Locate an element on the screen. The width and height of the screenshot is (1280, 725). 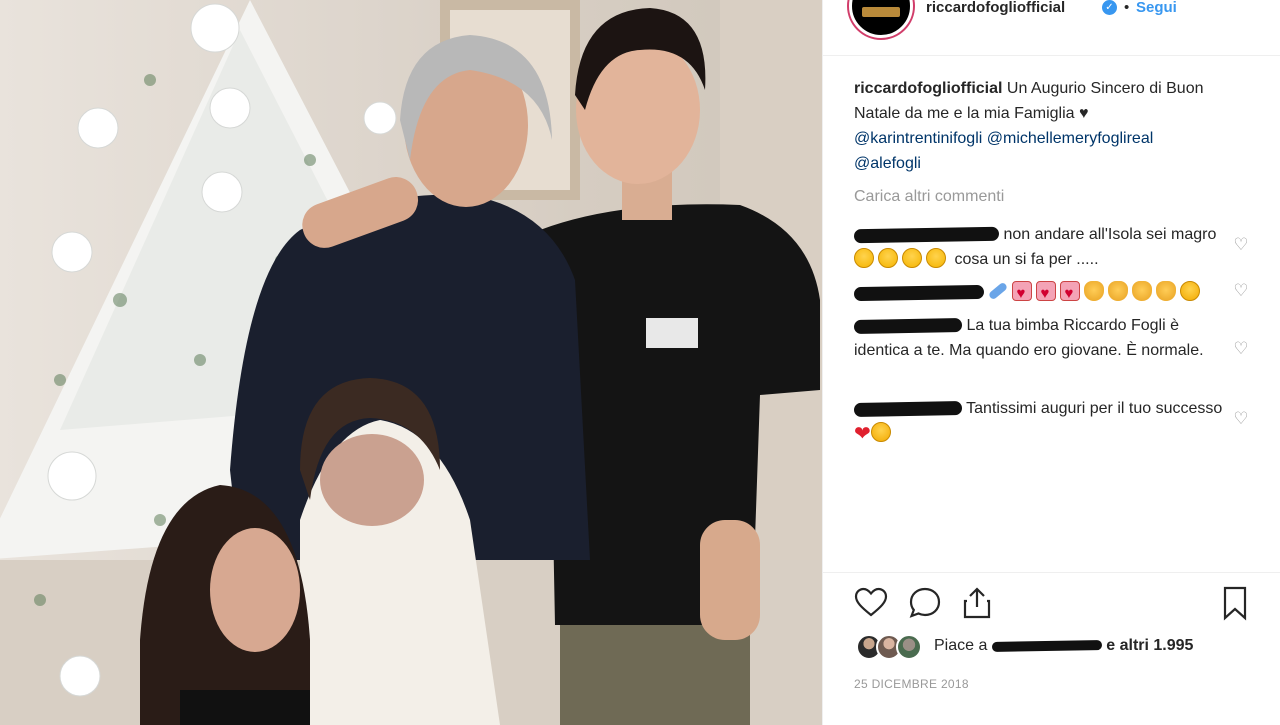
follow-button: Segui is located at coordinates (1156, 8).